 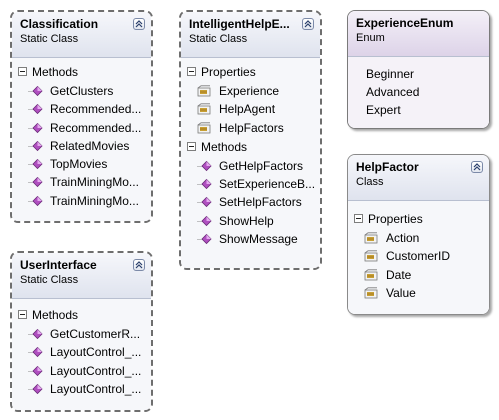 I want to click on method-item: SetHelpFactors, so click(x=250, y=202).